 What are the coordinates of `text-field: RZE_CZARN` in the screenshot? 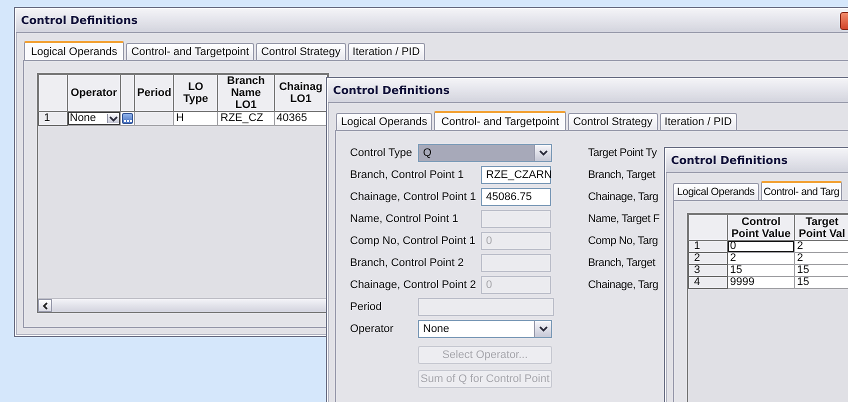 It's located at (516, 175).